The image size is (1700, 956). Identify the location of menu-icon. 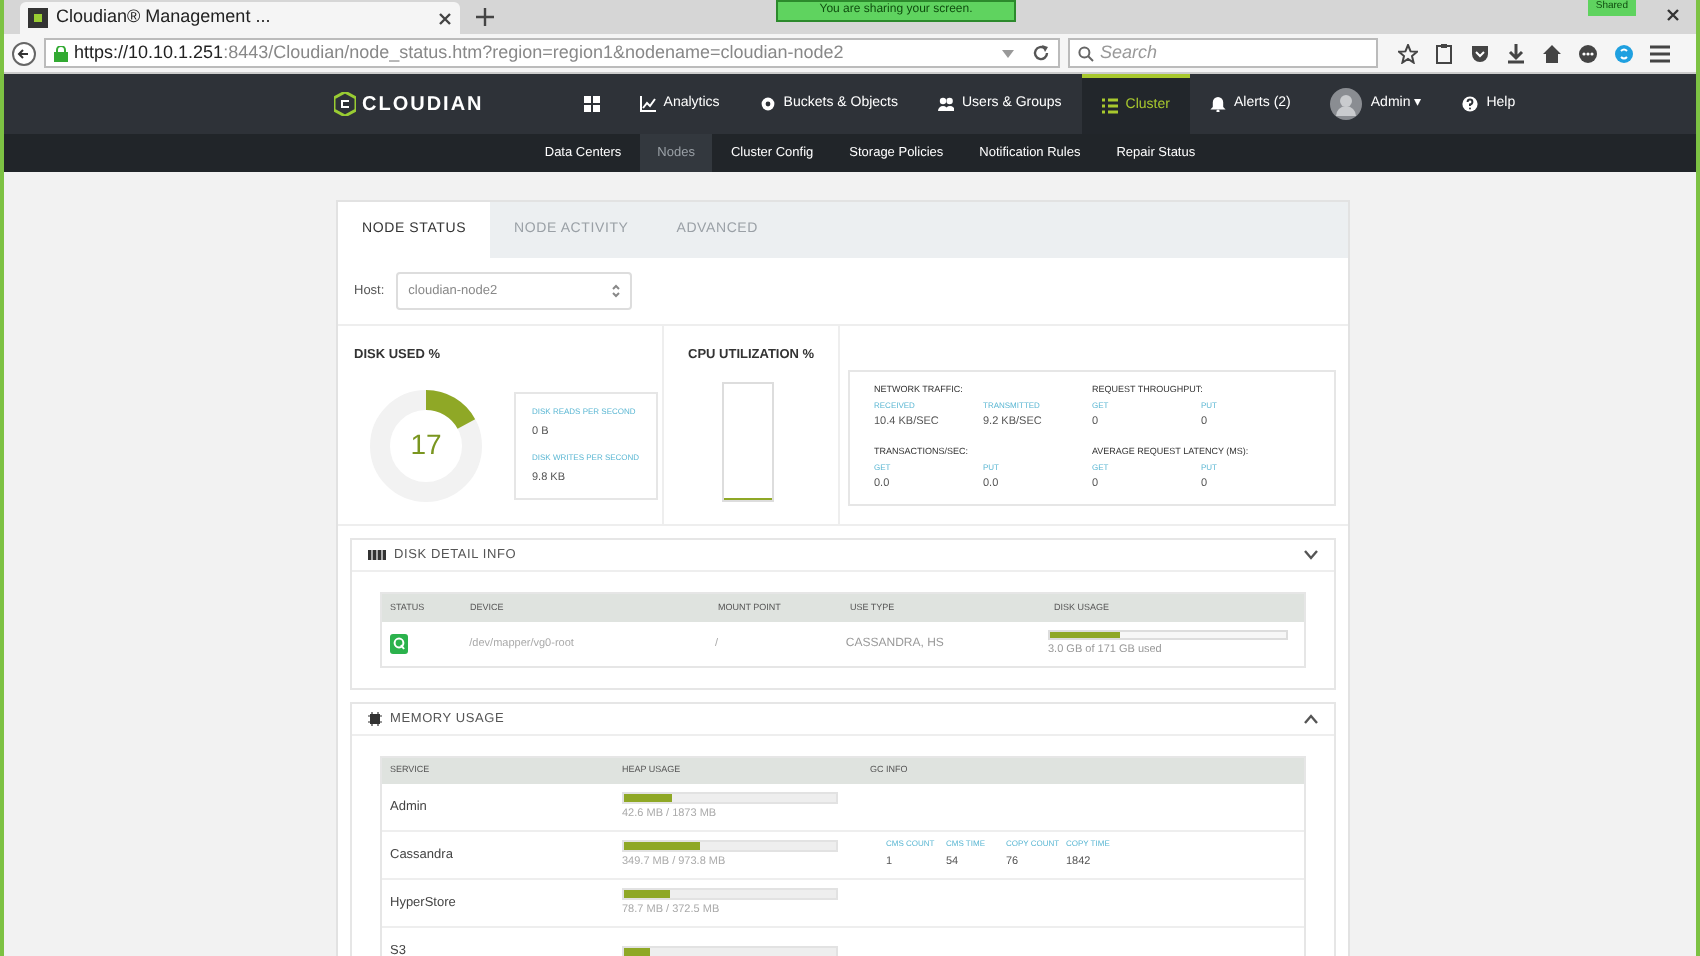
(1660, 53).